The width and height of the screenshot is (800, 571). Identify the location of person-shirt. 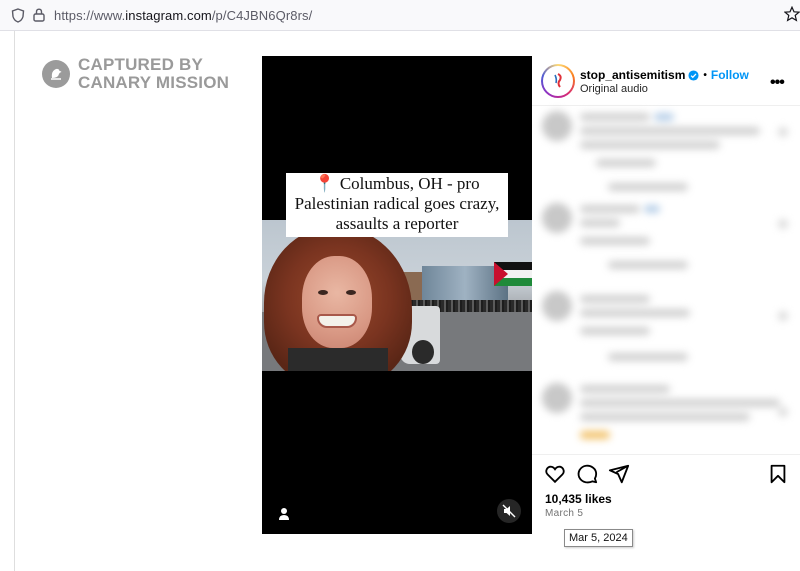
(338, 359).